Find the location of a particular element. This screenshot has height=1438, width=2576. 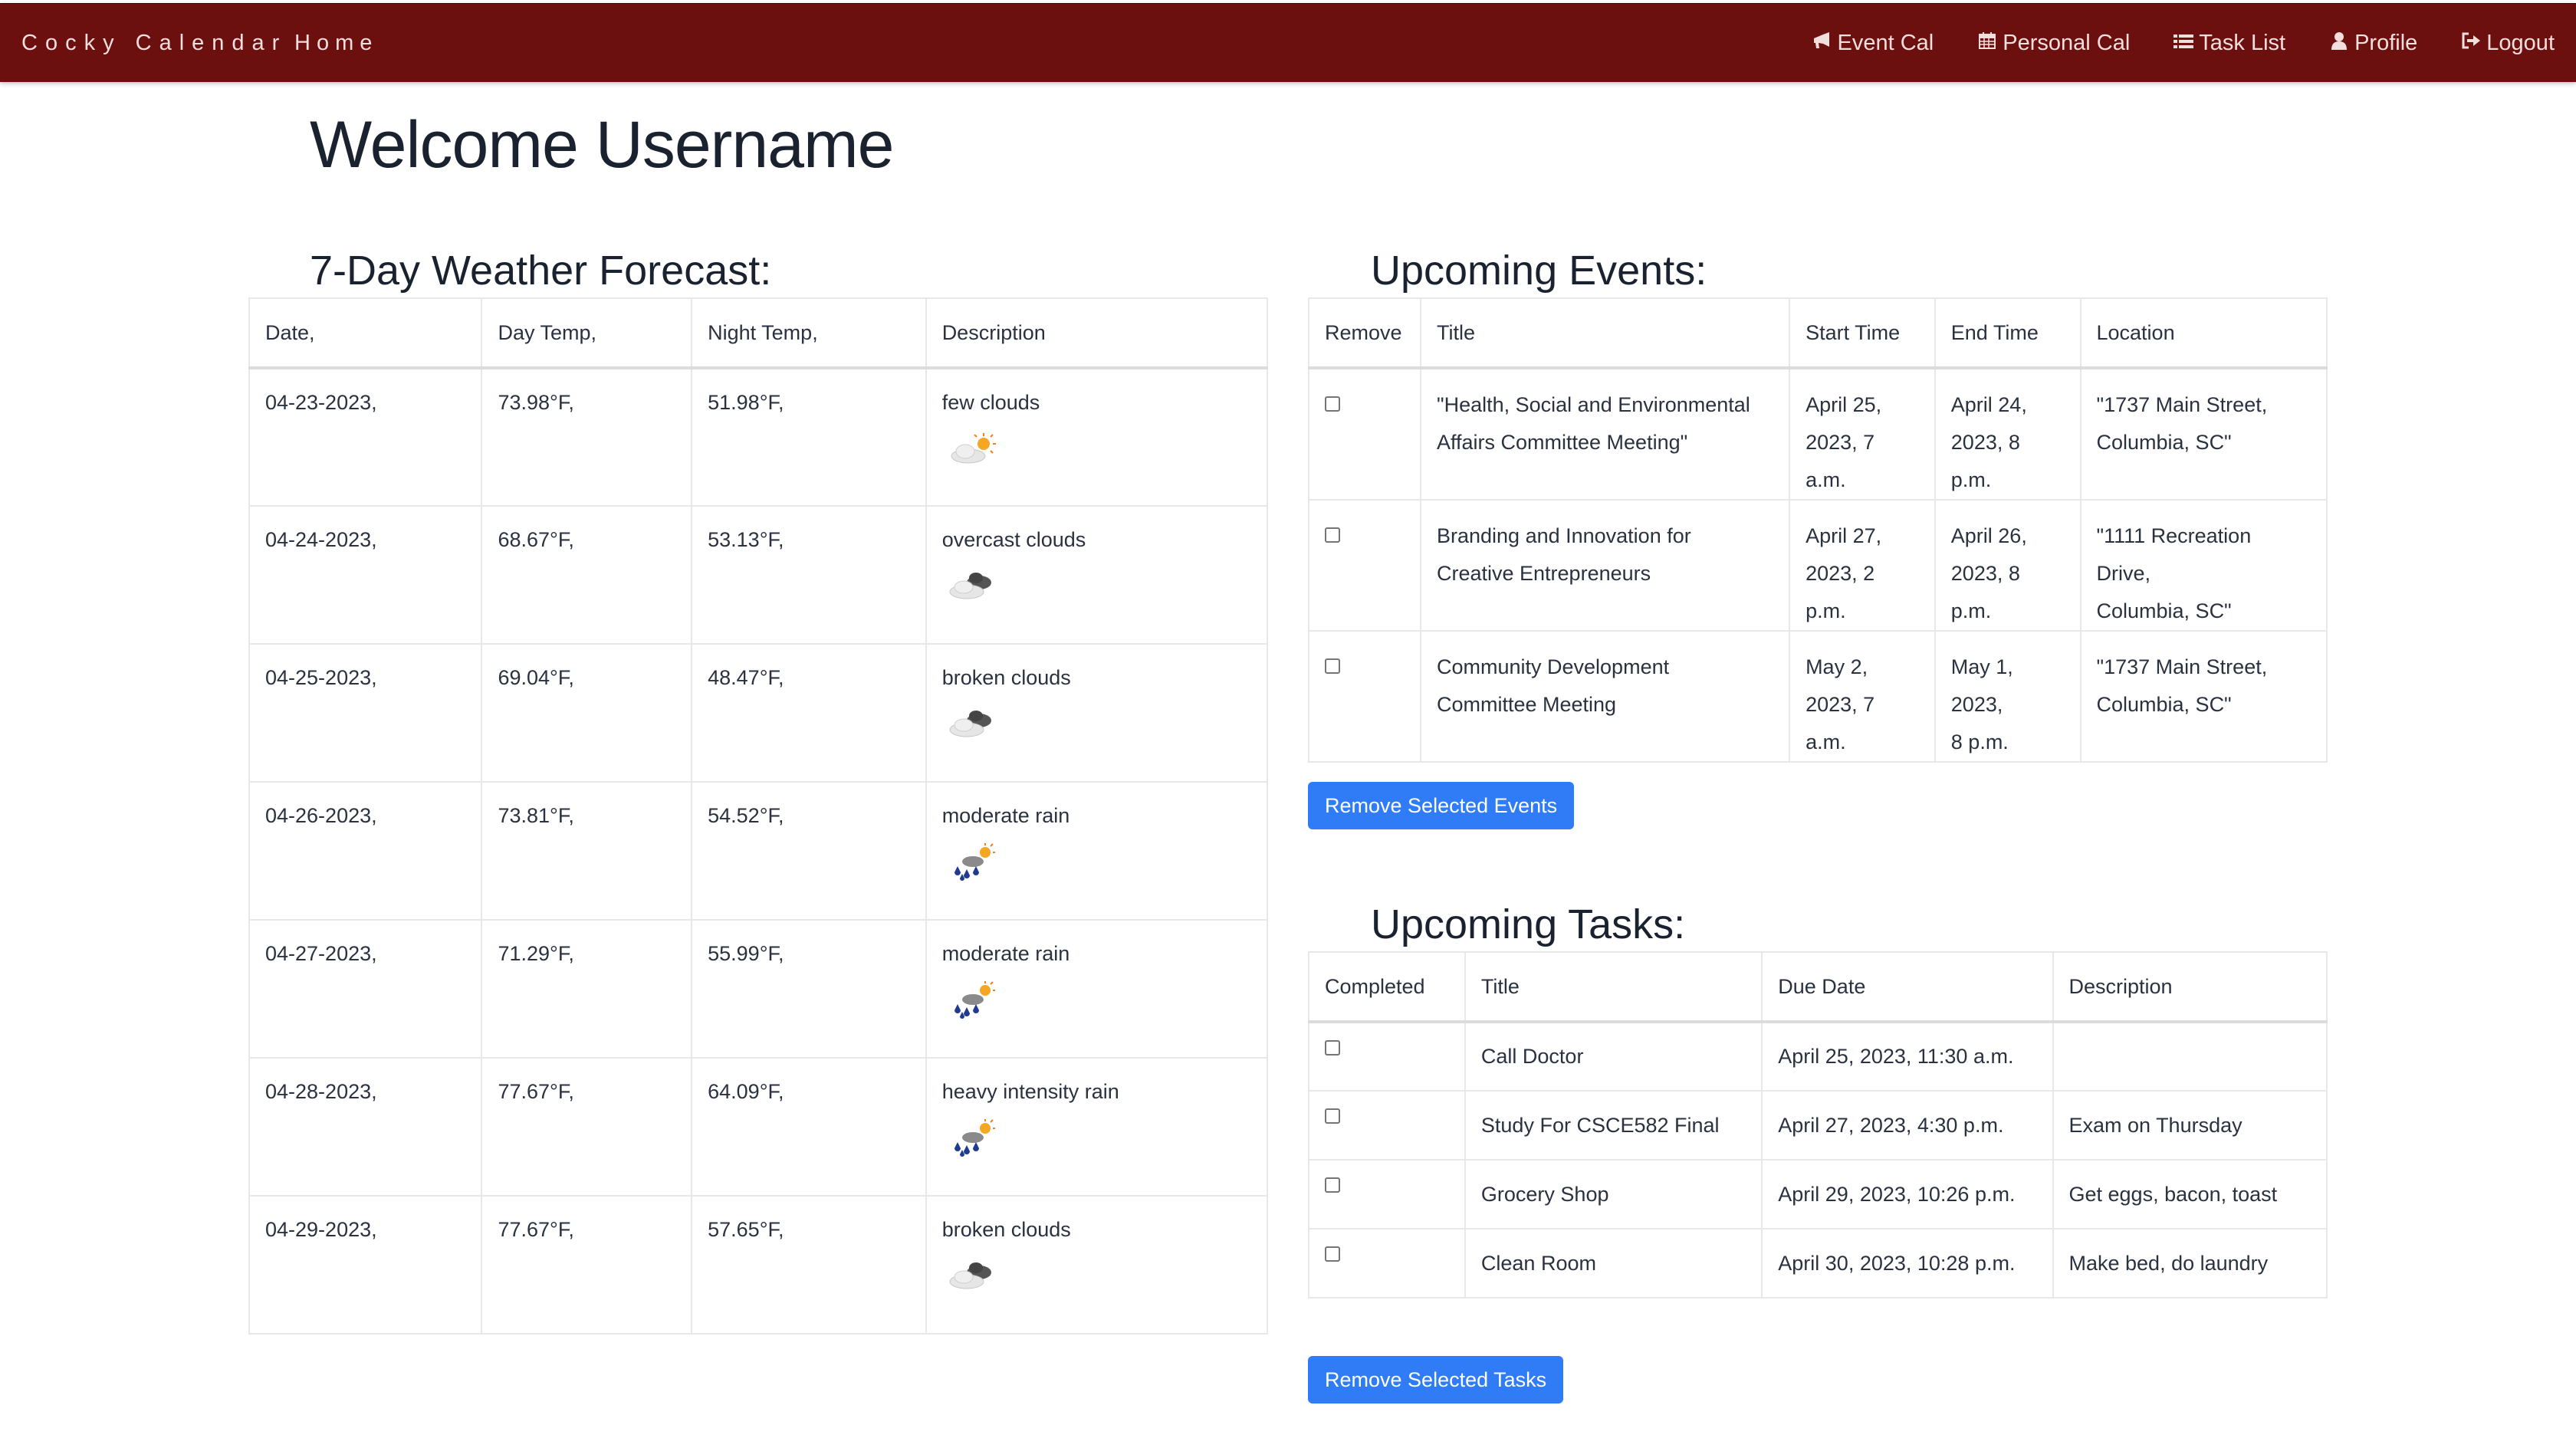

nav-profile: Profile is located at coordinates (2373, 43).